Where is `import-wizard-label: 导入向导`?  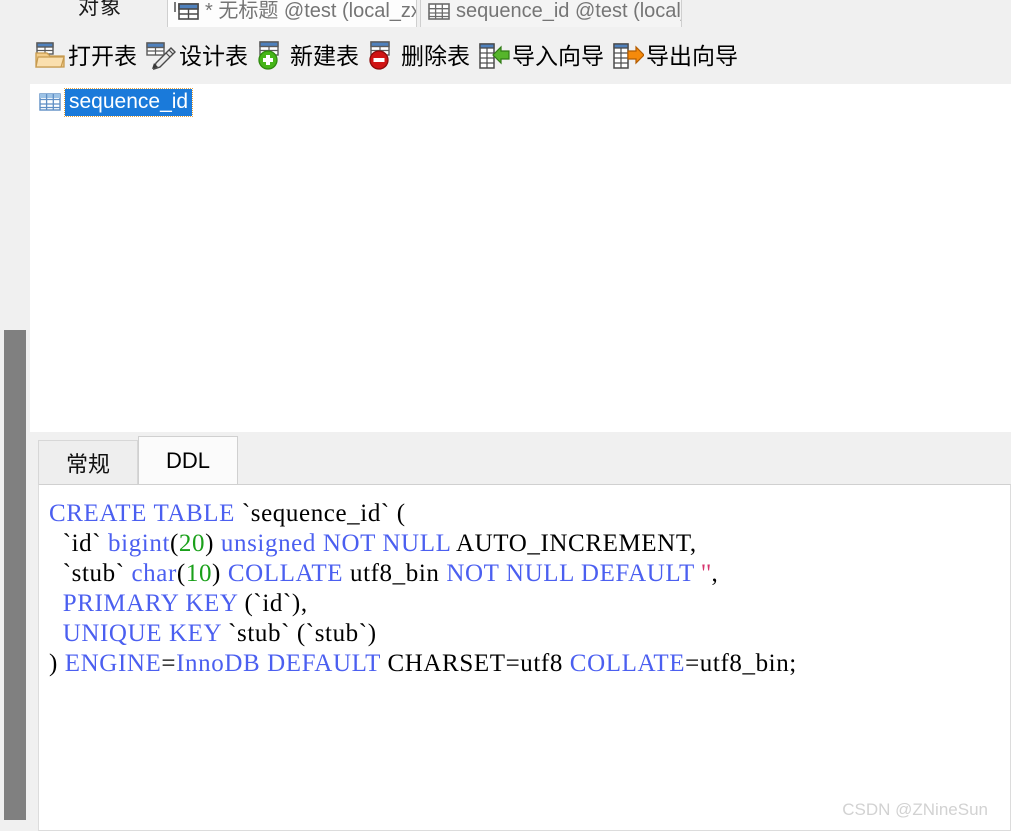
import-wizard-label: 导入向导 is located at coordinates (558, 56).